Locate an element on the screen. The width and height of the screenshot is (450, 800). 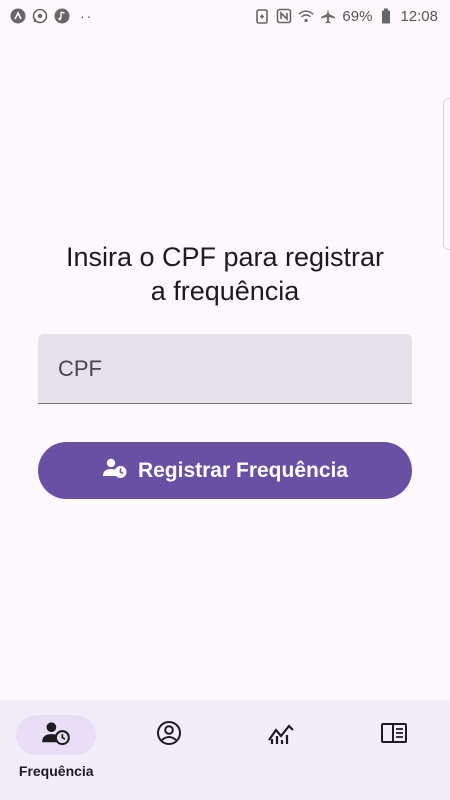
nav-item-frequencia: Frequência is located at coordinates (56, 750).